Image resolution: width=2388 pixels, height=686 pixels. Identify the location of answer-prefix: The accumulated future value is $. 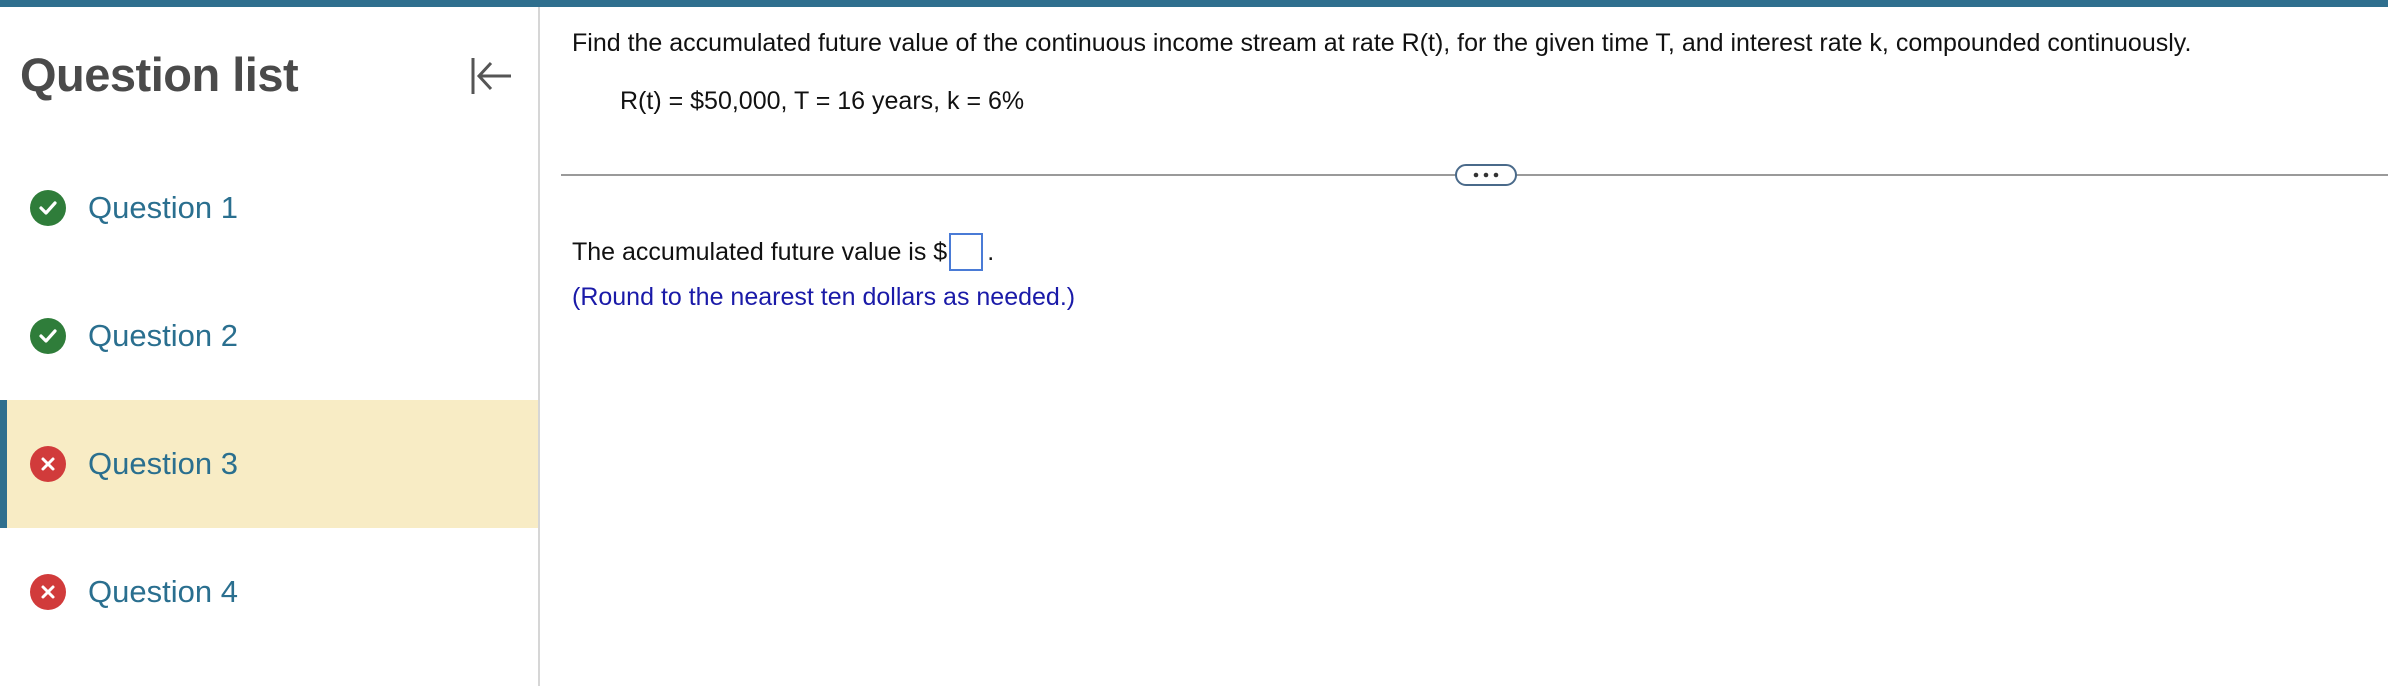
(760, 251).